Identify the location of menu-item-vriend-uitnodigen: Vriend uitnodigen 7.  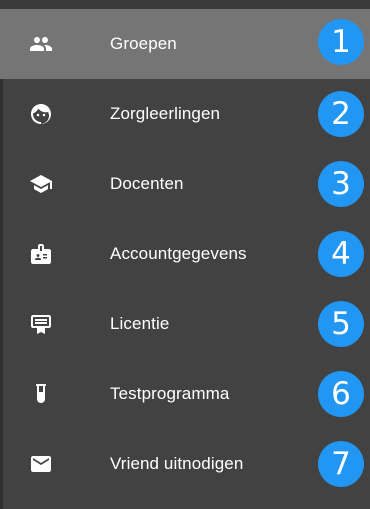
(185, 464).